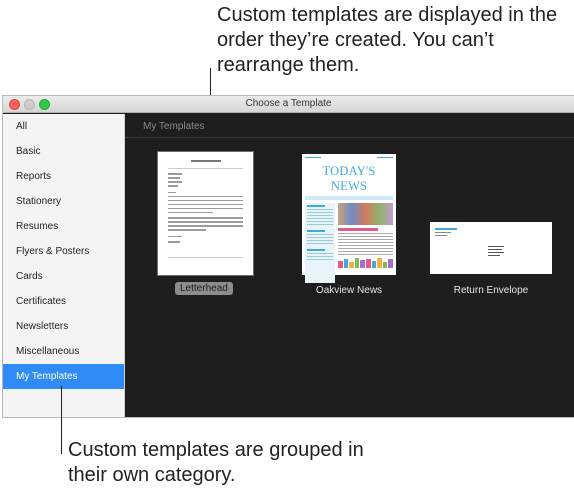 Image resolution: width=574 pixels, height=492 pixels. I want to click on template-caption-return-envelope: Return Envelope, so click(491, 290).